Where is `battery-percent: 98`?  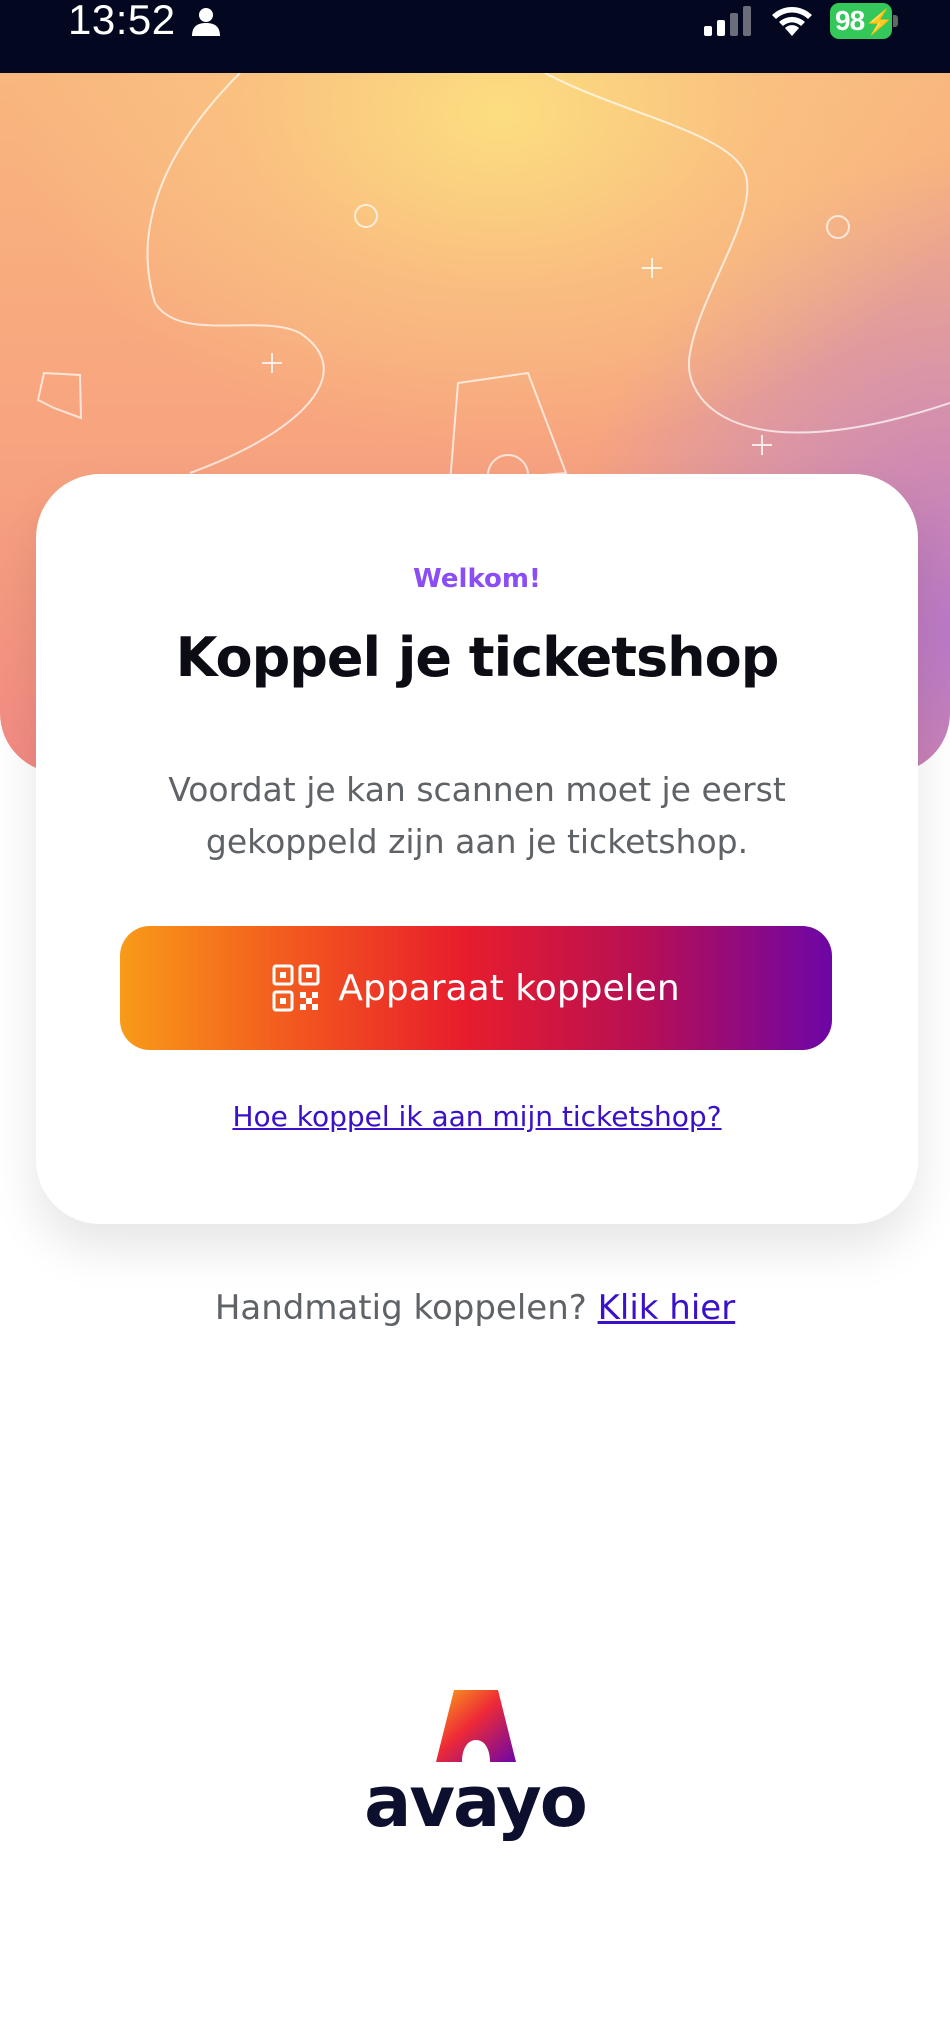
battery-percent: 98 is located at coordinates (850, 20).